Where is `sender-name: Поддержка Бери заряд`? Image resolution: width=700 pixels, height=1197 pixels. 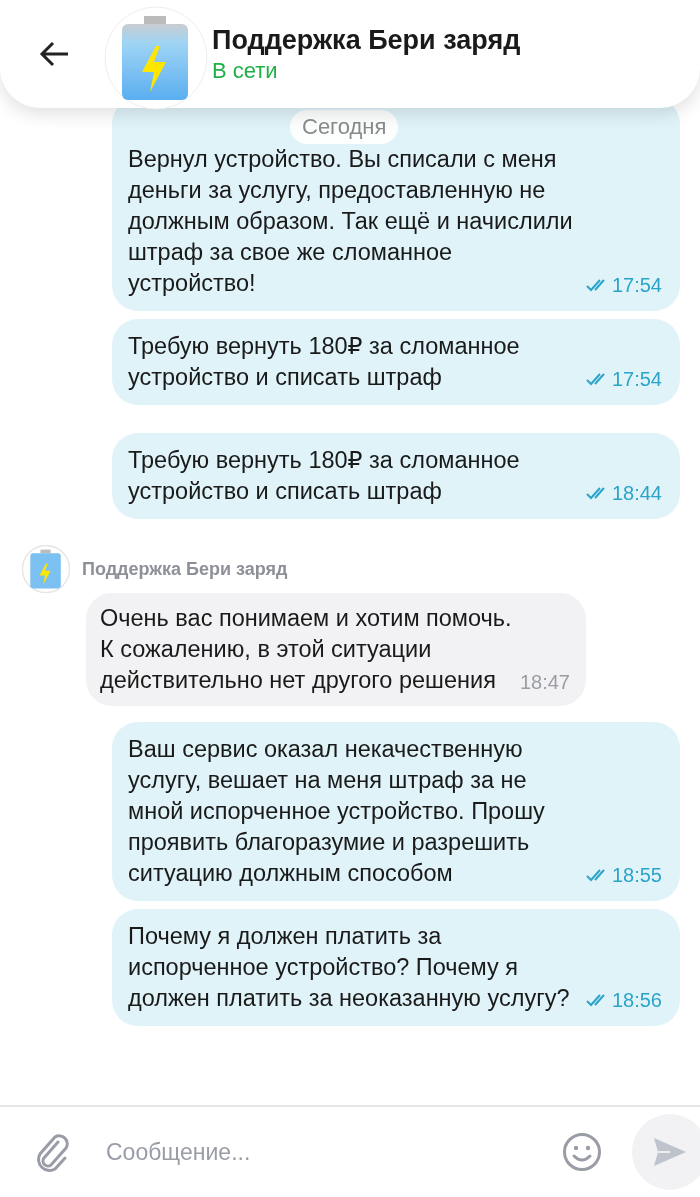
sender-name: Поддержка Бери заряд is located at coordinates (185, 569).